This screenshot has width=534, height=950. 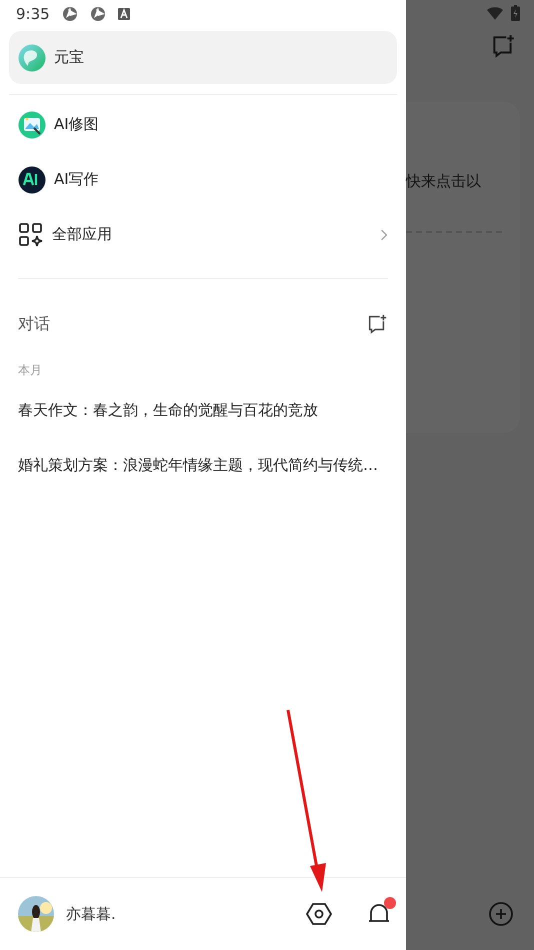 What do you see at coordinates (319, 914) in the screenshot?
I see `settings-icon` at bounding box center [319, 914].